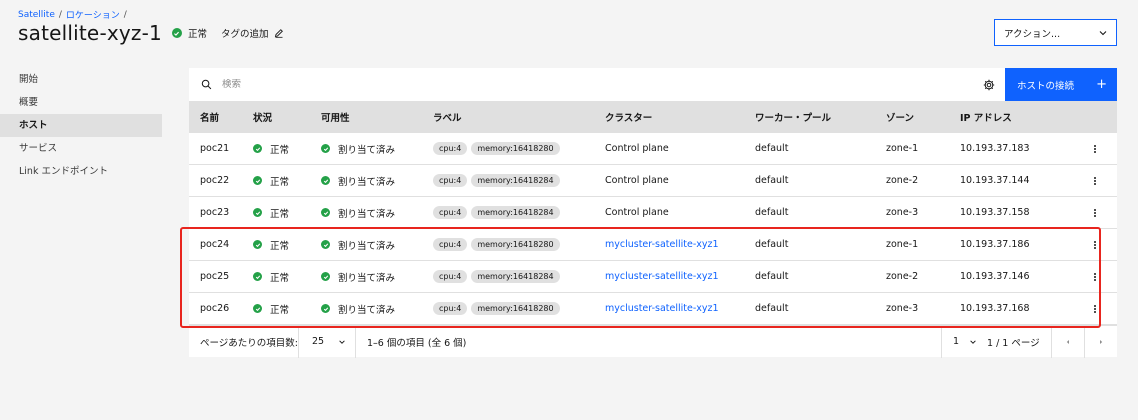  I want to click on host-labels: cpu:4 memory:16418284, so click(519, 180).